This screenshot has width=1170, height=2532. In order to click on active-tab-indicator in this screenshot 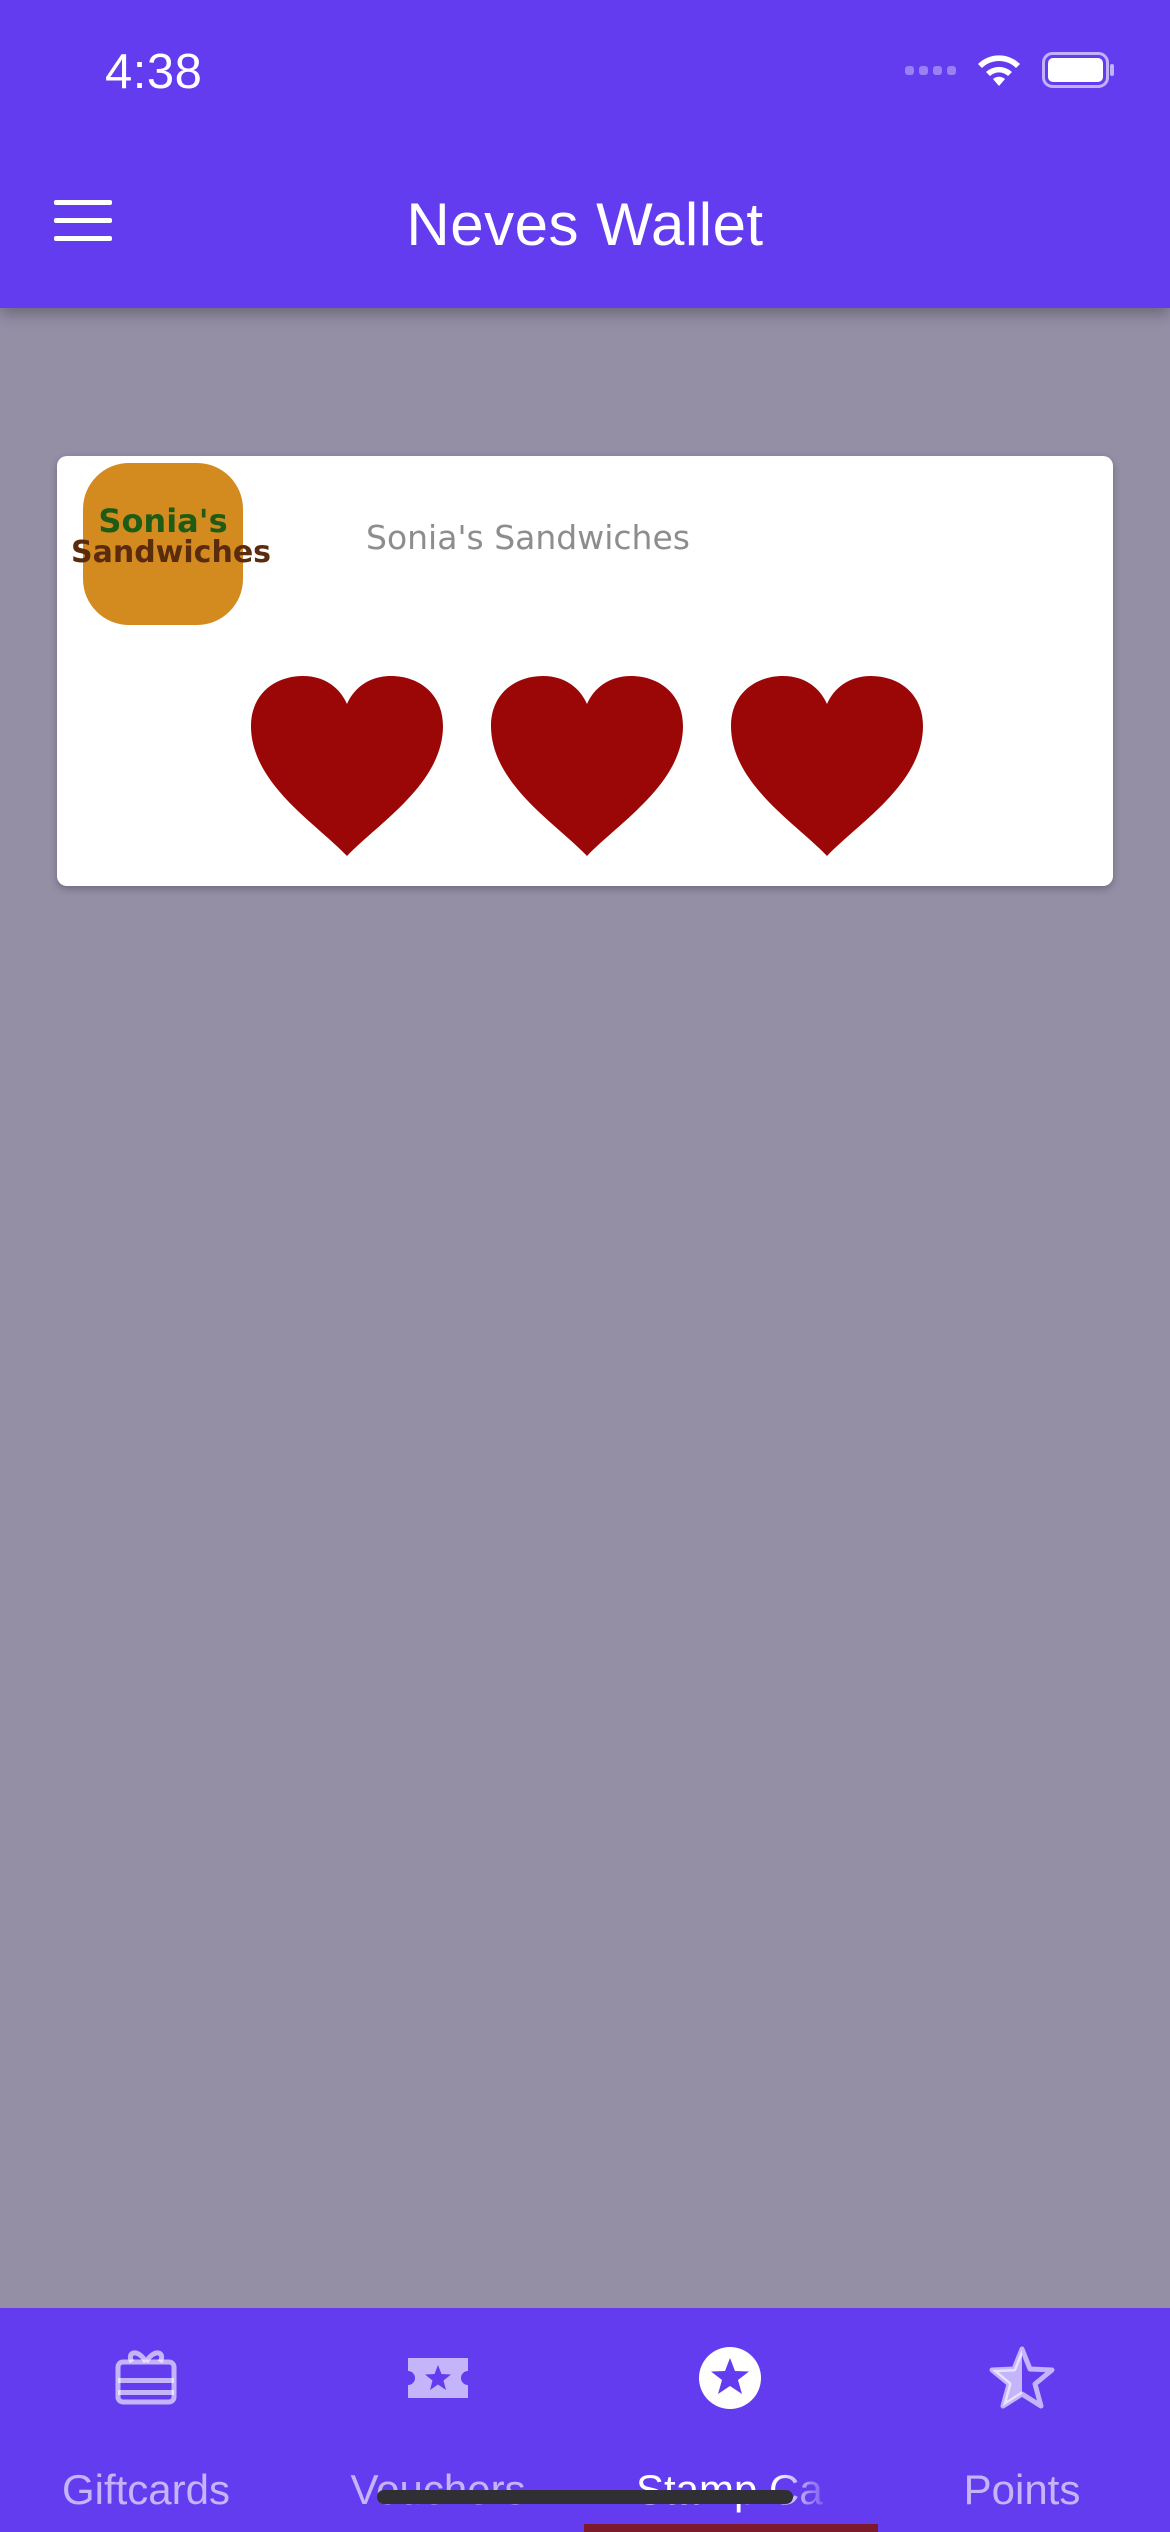, I will do `click(731, 2528)`.